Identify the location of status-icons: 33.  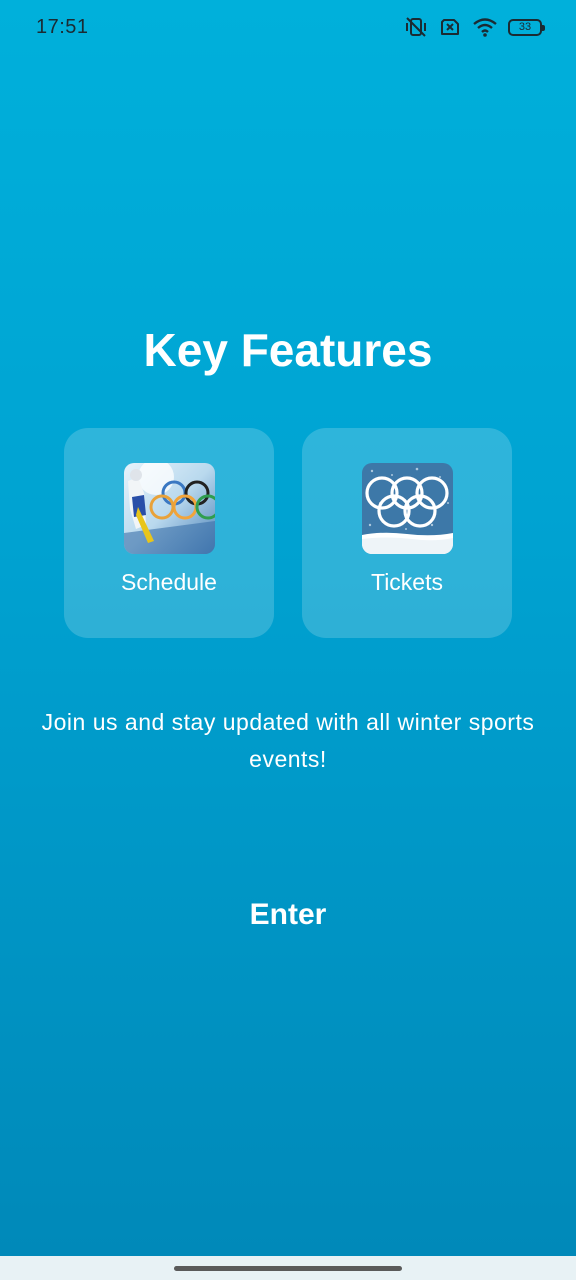
(474, 27).